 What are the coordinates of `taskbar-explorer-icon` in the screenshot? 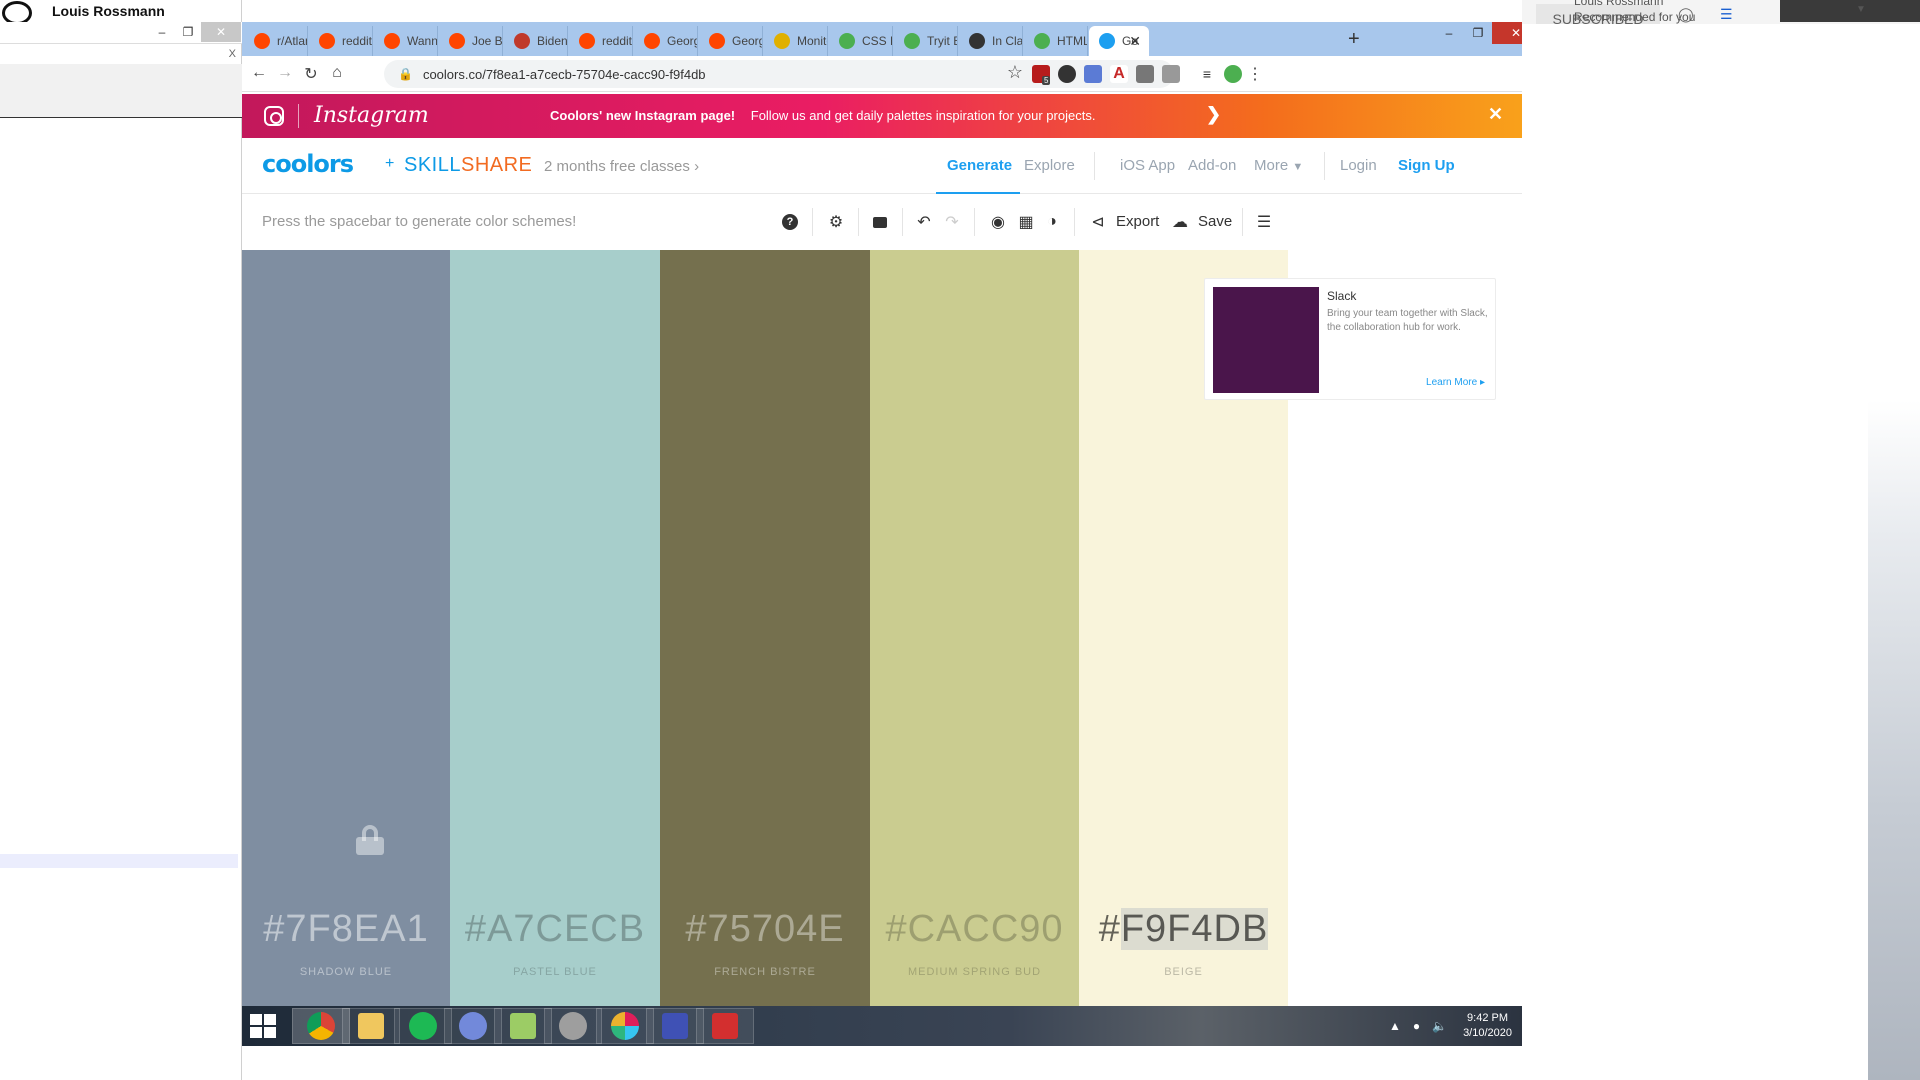 It's located at (371, 1026).